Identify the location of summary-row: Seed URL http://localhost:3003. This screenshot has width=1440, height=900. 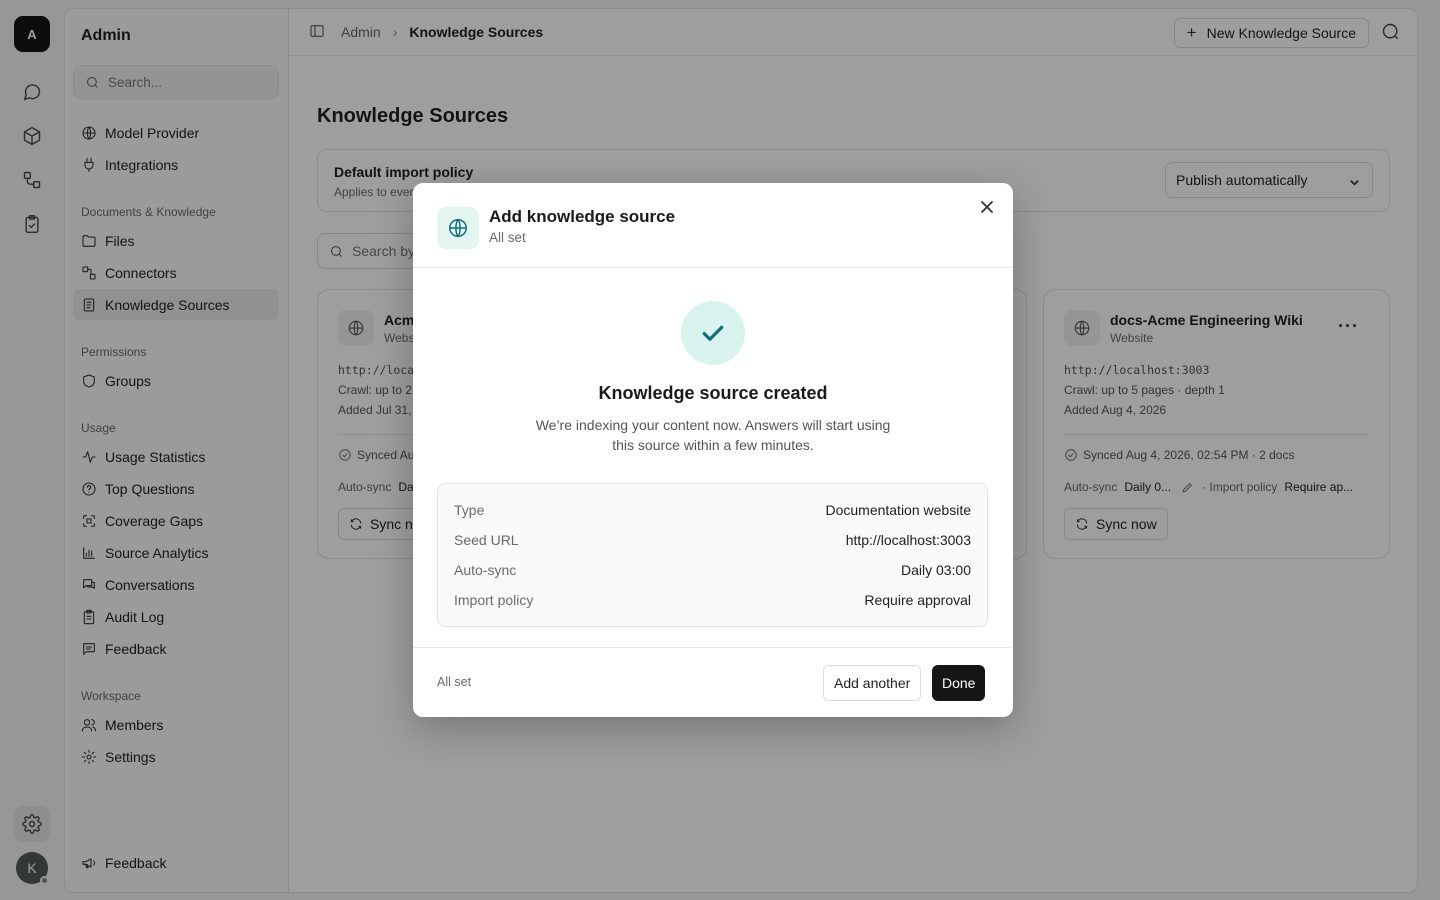
(712, 540).